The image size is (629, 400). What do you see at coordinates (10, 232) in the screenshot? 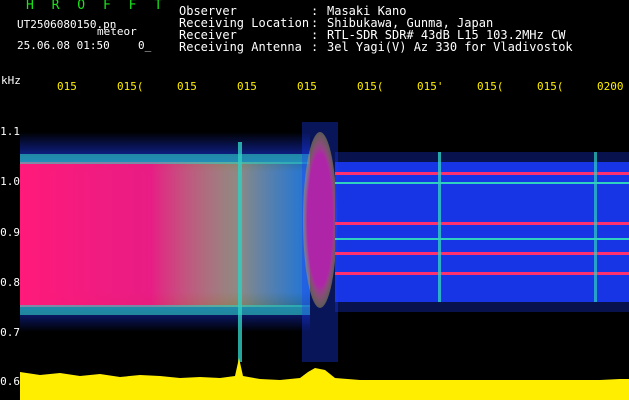
I see `y-label: 0.9` at bounding box center [10, 232].